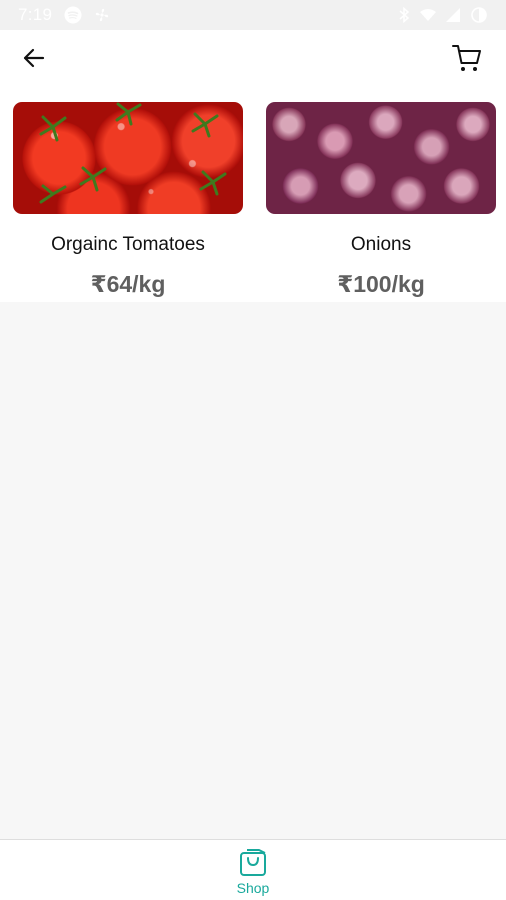 The height and width of the screenshot is (900, 506). What do you see at coordinates (404, 15) in the screenshot?
I see `bluetooth-icon` at bounding box center [404, 15].